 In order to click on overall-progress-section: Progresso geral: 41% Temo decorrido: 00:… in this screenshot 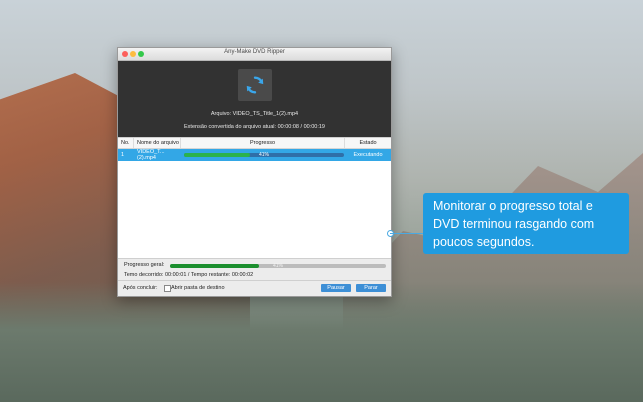, I will do `click(254, 269)`.